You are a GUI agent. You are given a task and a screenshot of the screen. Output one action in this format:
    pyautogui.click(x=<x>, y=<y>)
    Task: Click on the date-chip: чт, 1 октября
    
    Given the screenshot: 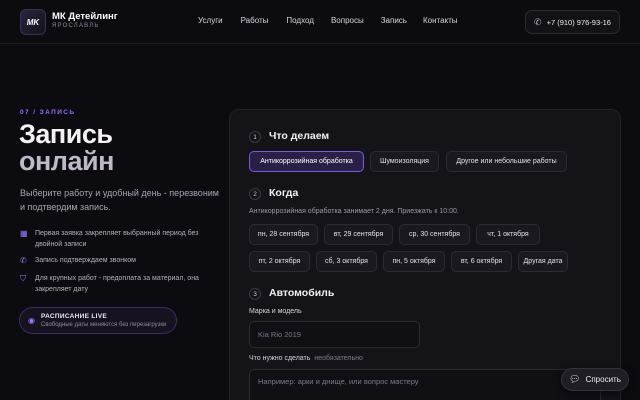 What is the action you would take?
    pyautogui.click(x=508, y=234)
    